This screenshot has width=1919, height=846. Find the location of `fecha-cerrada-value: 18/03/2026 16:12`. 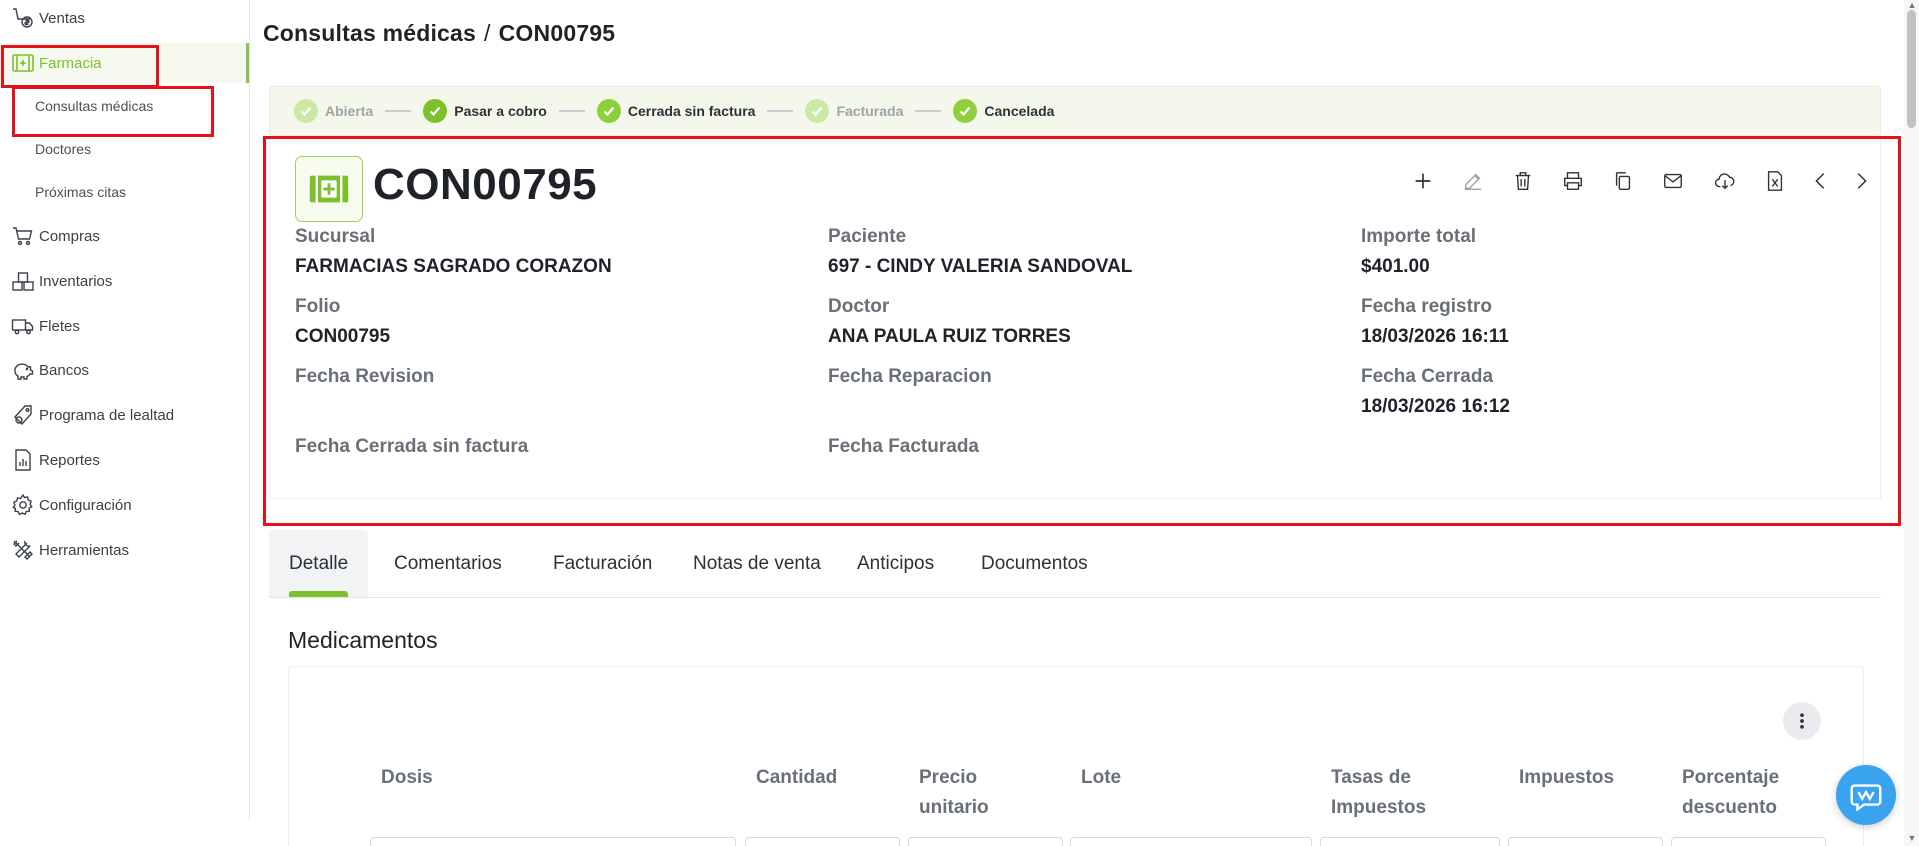

fecha-cerrada-value: 18/03/2026 16:12 is located at coordinates (1435, 406).